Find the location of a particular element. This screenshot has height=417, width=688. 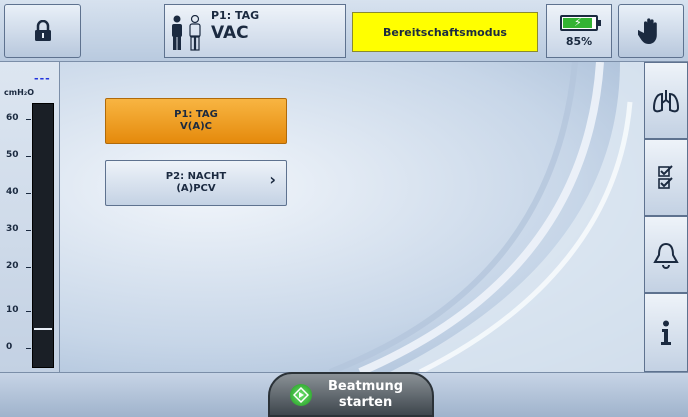

lock-button is located at coordinates (42, 31).